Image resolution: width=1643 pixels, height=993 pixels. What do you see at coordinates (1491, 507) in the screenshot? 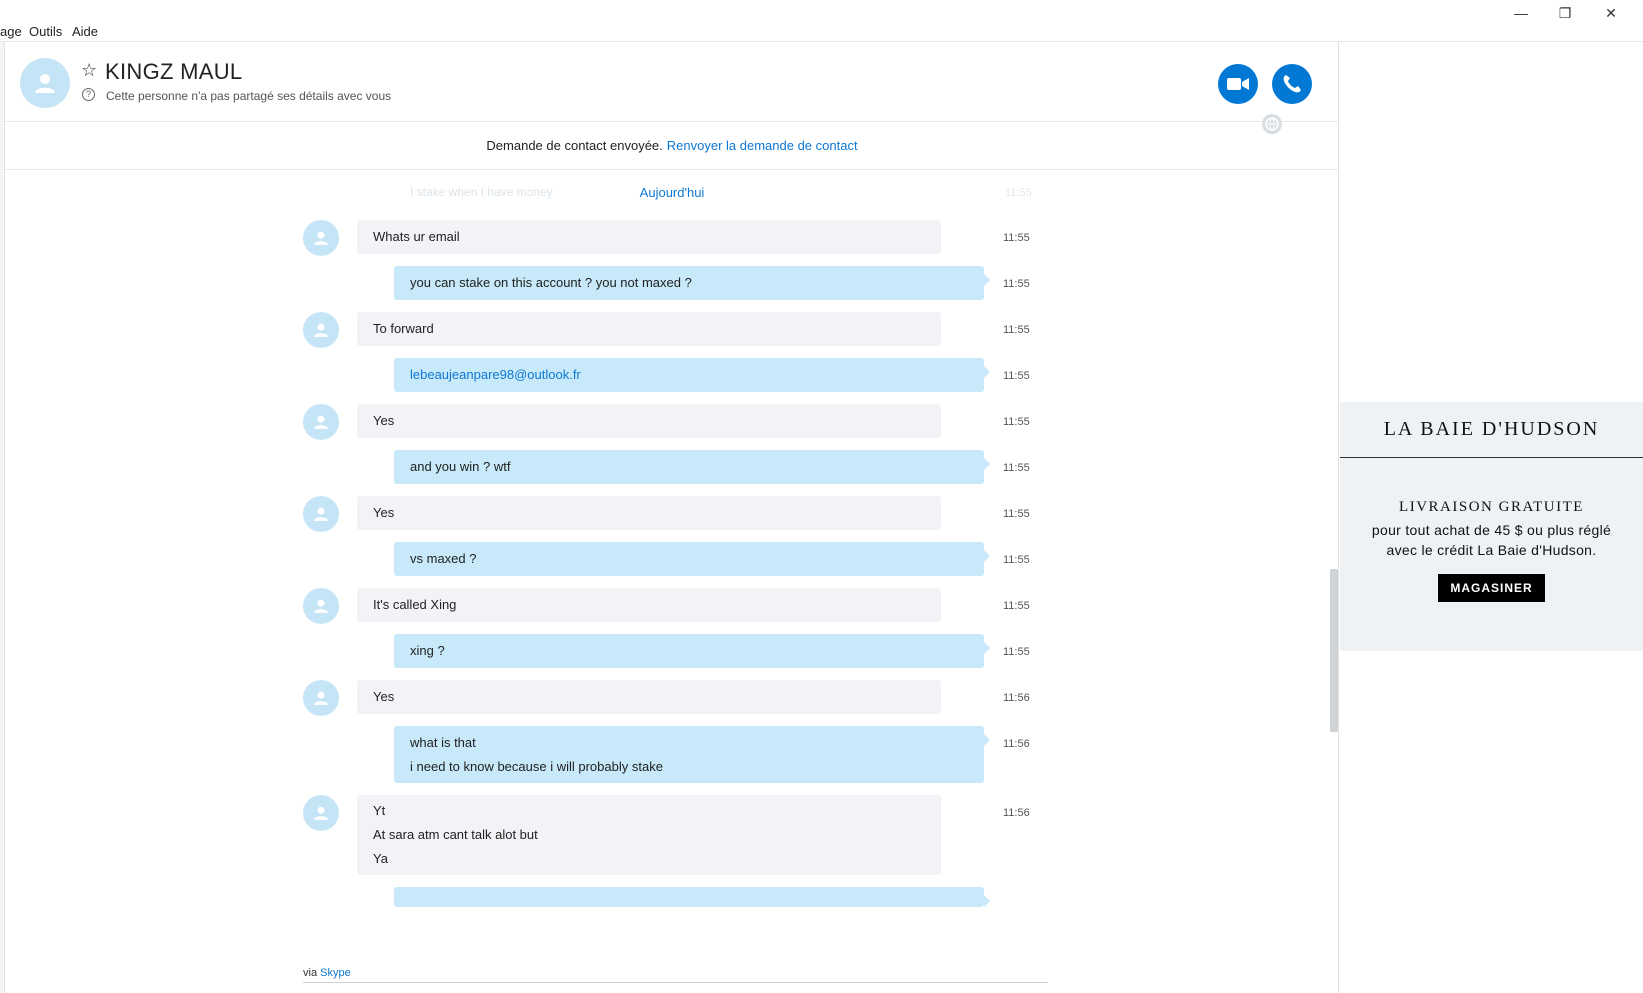
I see `ad-headline: LIVRAISON GRATUITE` at bounding box center [1491, 507].